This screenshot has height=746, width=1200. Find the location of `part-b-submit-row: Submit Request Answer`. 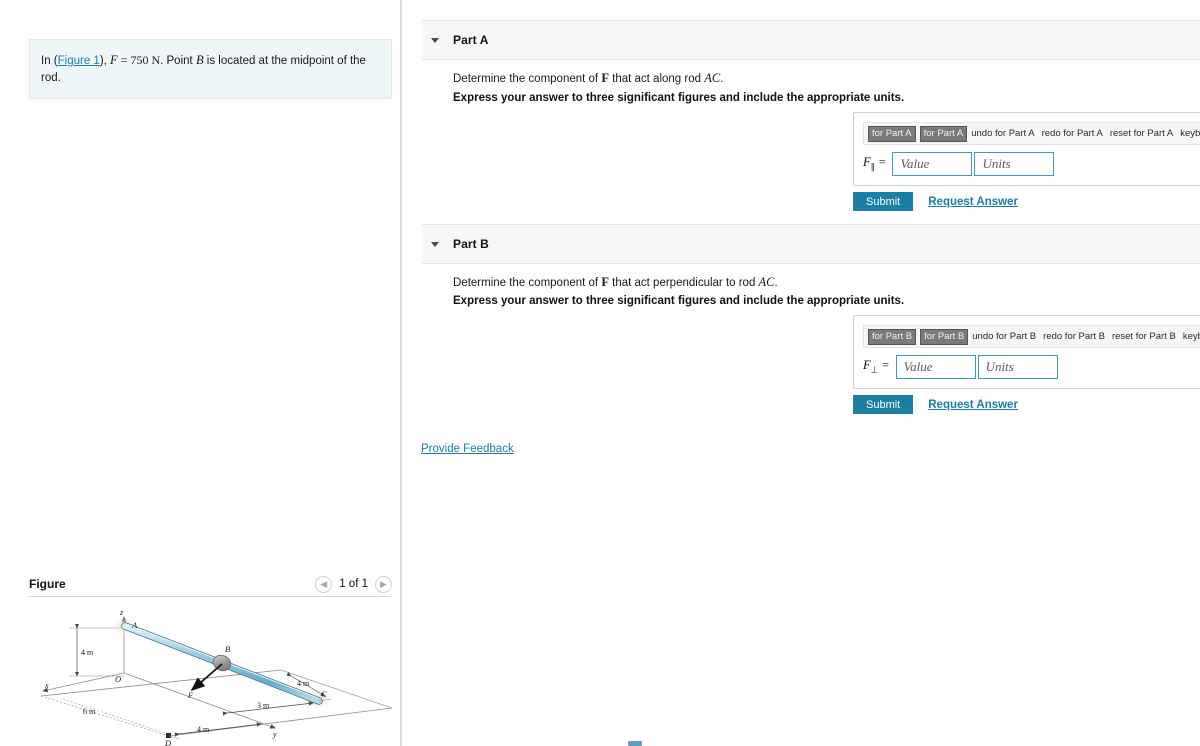

part-b-submit-row: Submit Request Answer is located at coordinates (935, 404).